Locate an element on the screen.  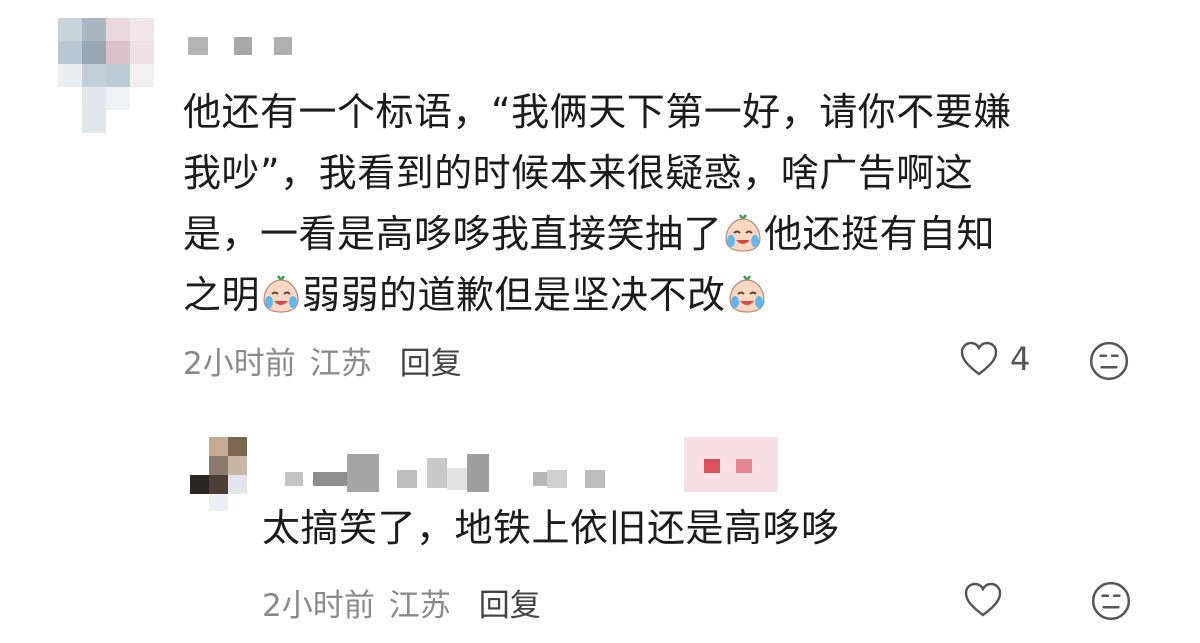
like-count: 4 is located at coordinates (1020, 359).